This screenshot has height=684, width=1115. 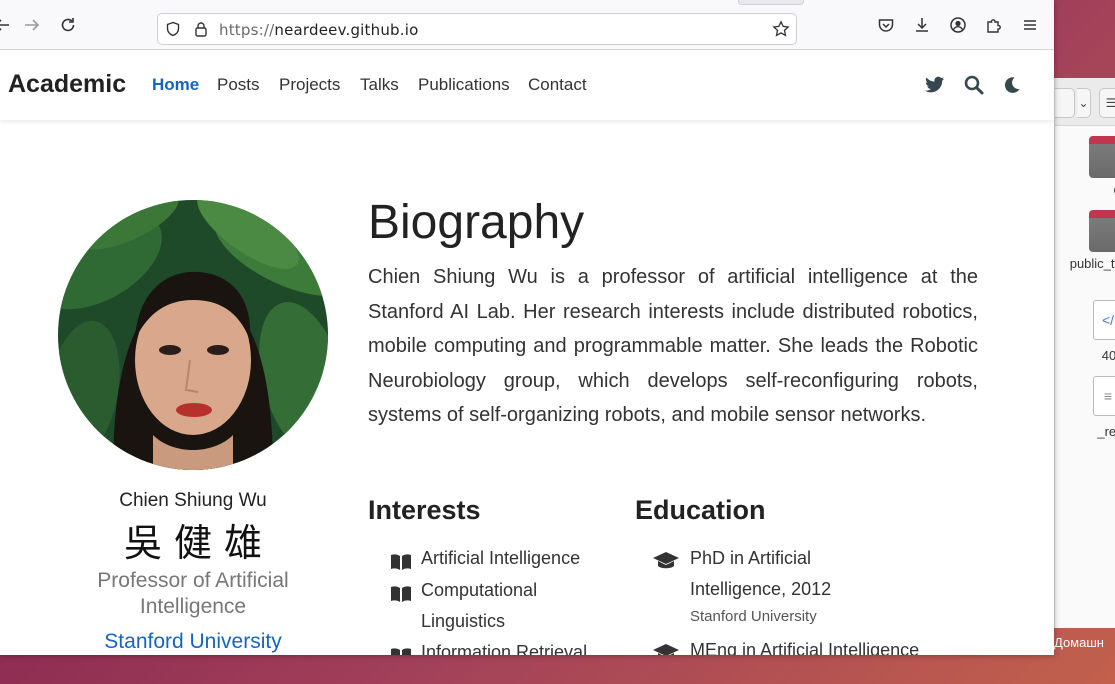 What do you see at coordinates (346, 30) in the screenshot?
I see `url-host: neardeev.github.io` at bounding box center [346, 30].